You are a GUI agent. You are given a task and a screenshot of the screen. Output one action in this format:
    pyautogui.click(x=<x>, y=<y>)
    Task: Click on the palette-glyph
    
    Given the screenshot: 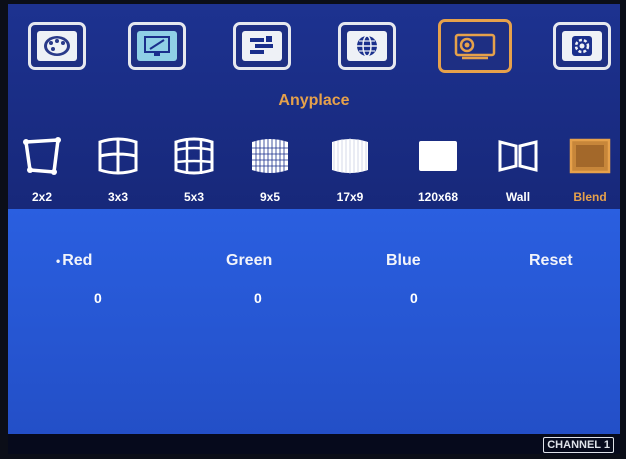 What is the action you would take?
    pyautogui.click(x=57, y=46)
    